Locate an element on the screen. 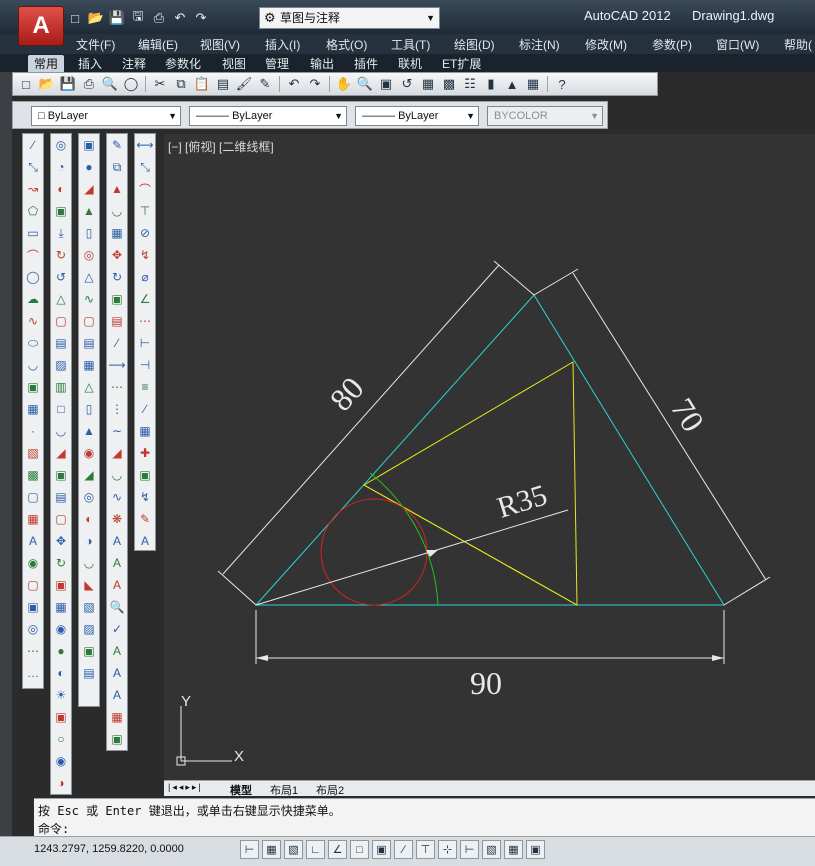  center-mark-icon: ✚ is located at coordinates (145, 453).